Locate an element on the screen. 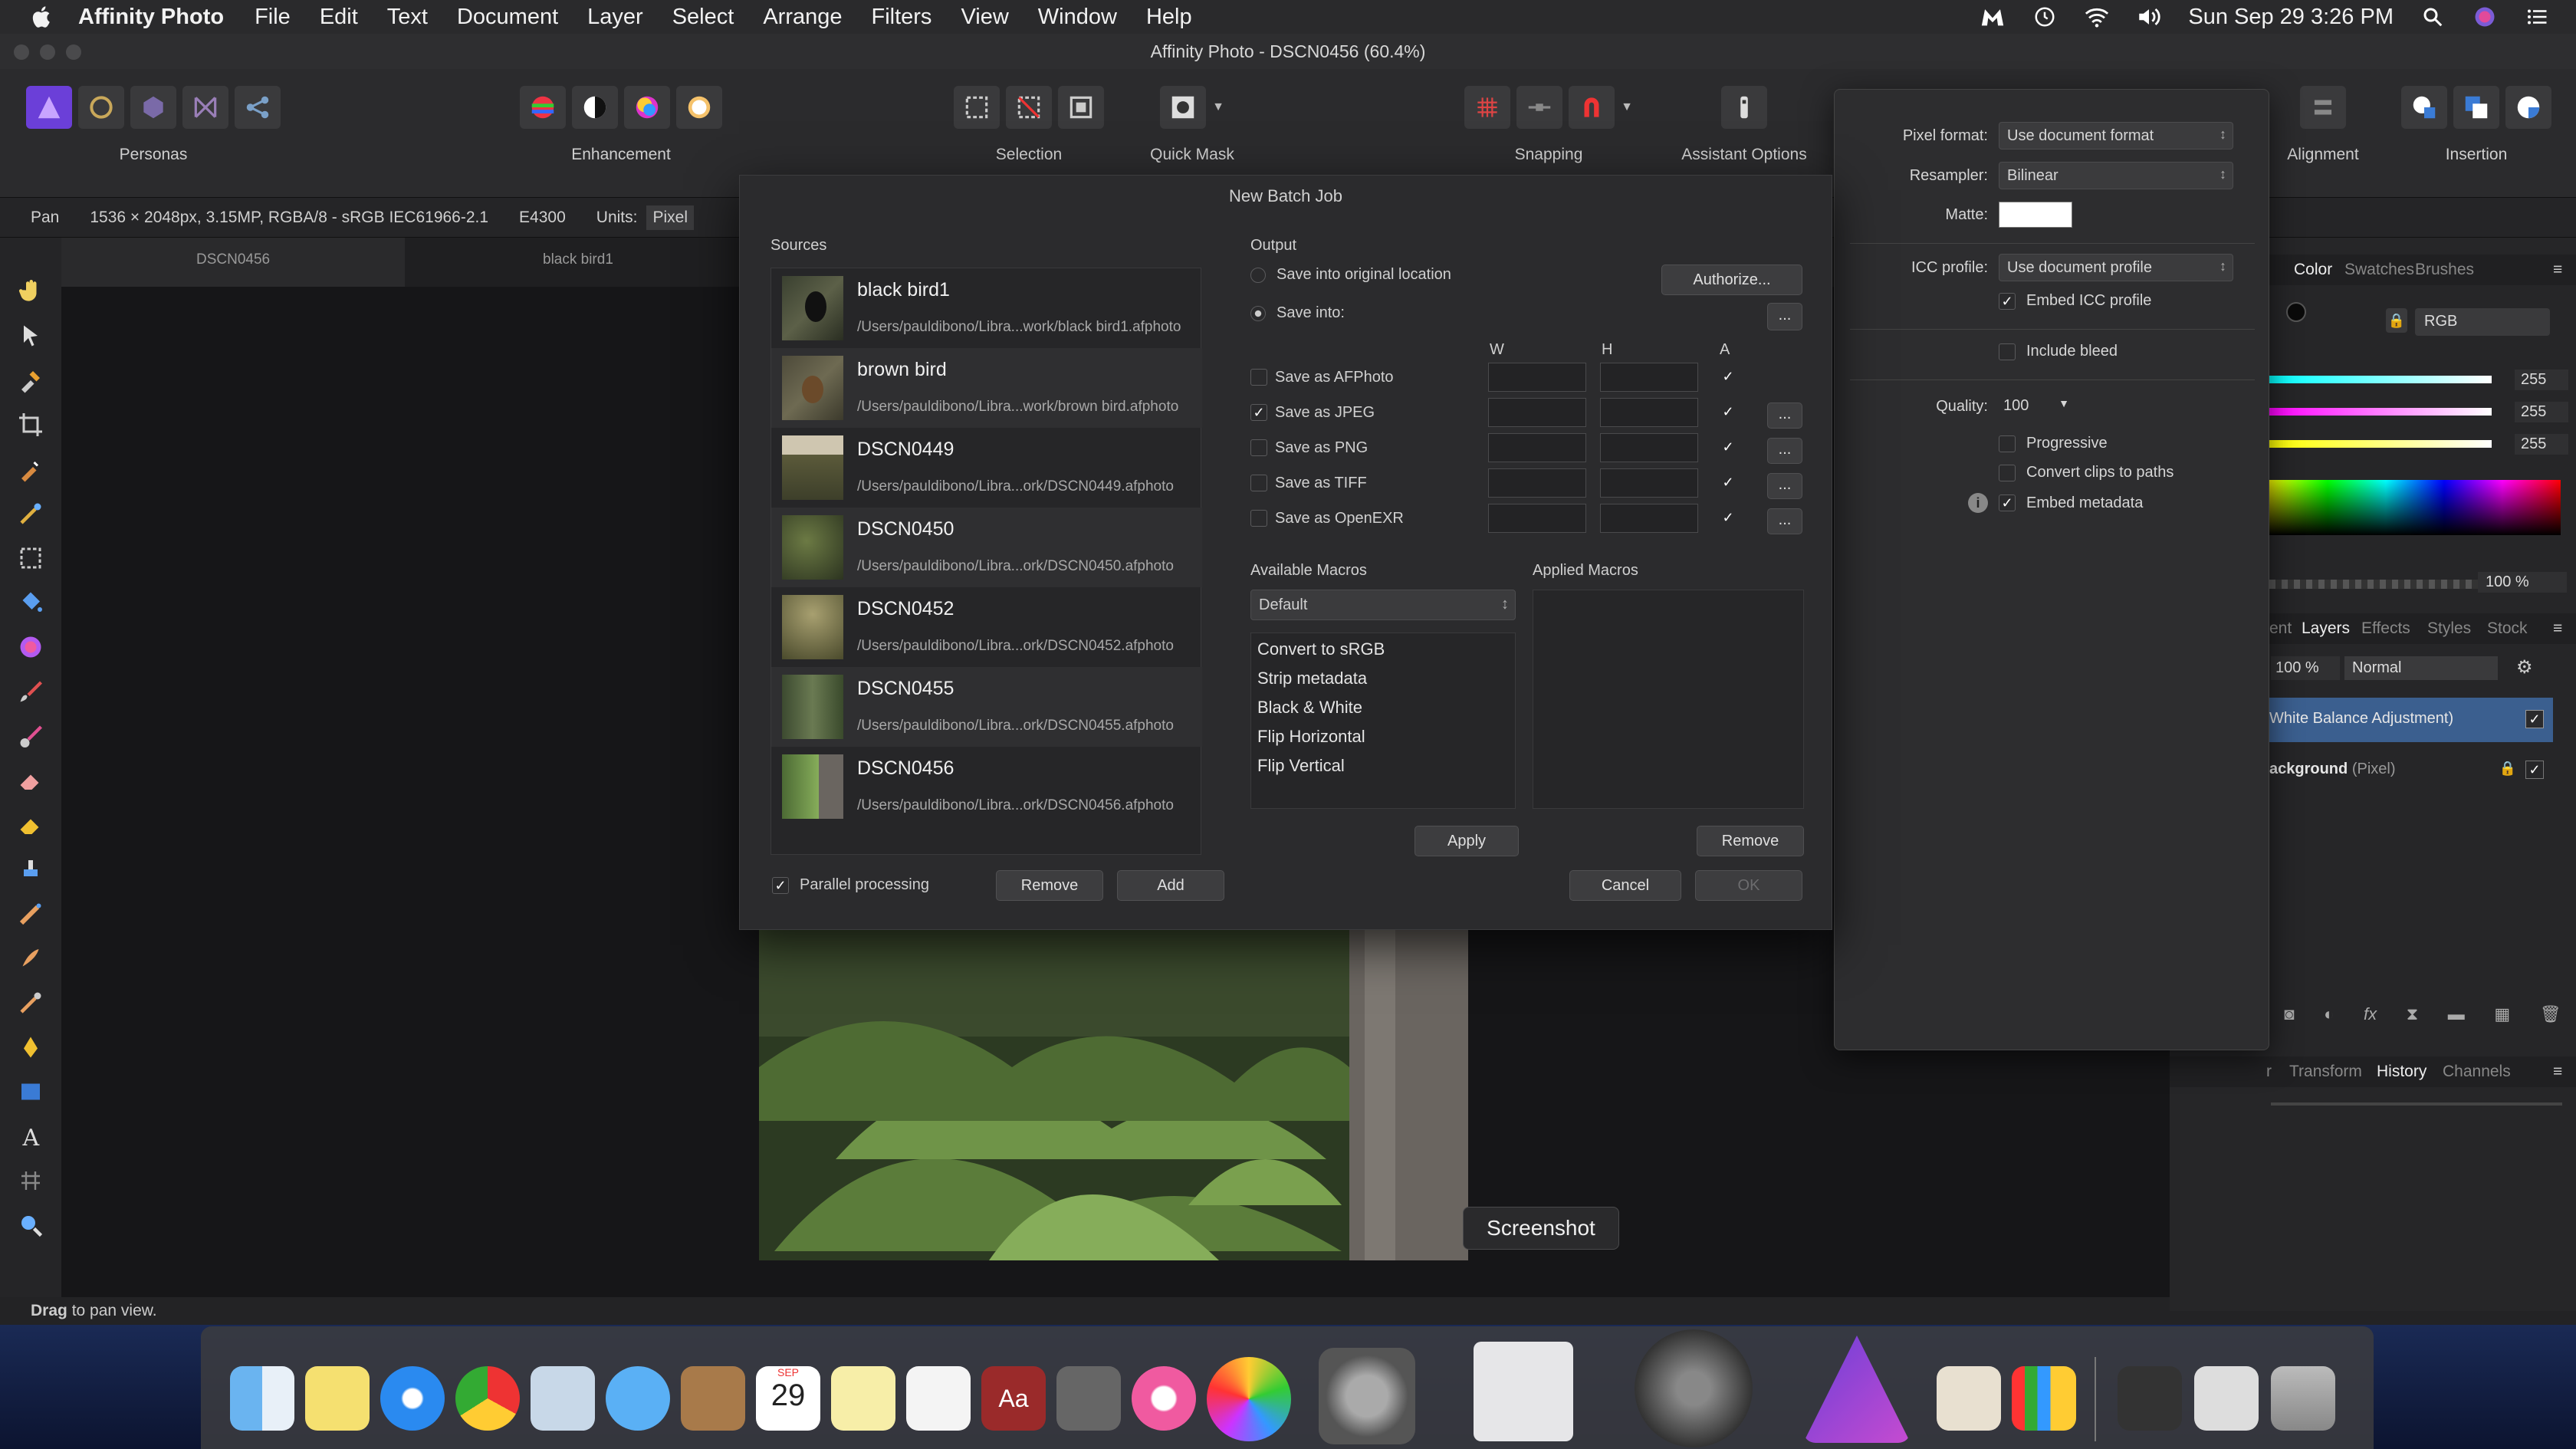 Image resolution: width=2576 pixels, height=1449 pixels. deselect-button is located at coordinates (1029, 108).